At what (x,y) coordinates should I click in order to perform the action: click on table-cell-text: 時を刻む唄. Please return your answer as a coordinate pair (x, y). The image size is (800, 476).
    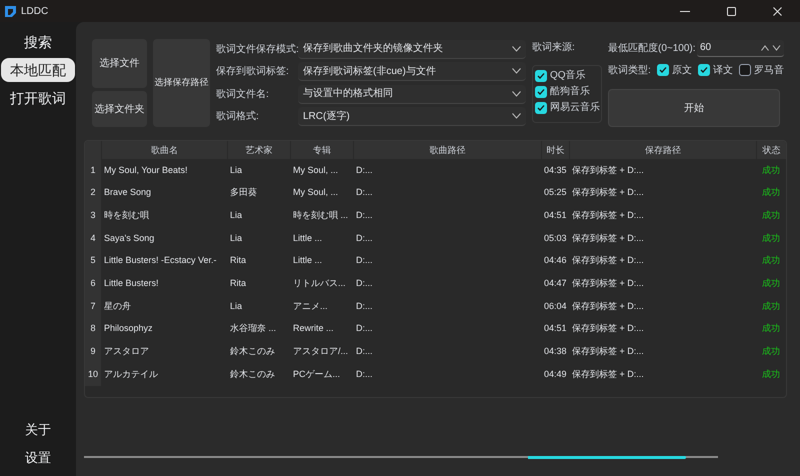
    Looking at the image, I should click on (126, 215).